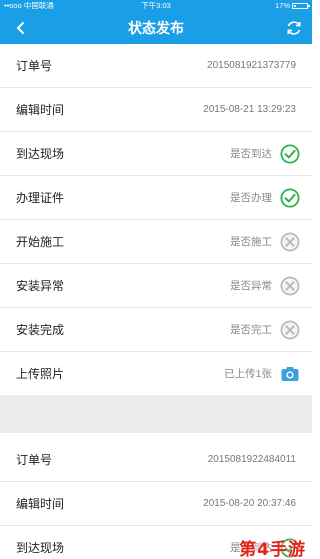 The width and height of the screenshot is (320, 559). I want to click on order-number-value: 2015081921373779, so click(251, 65).